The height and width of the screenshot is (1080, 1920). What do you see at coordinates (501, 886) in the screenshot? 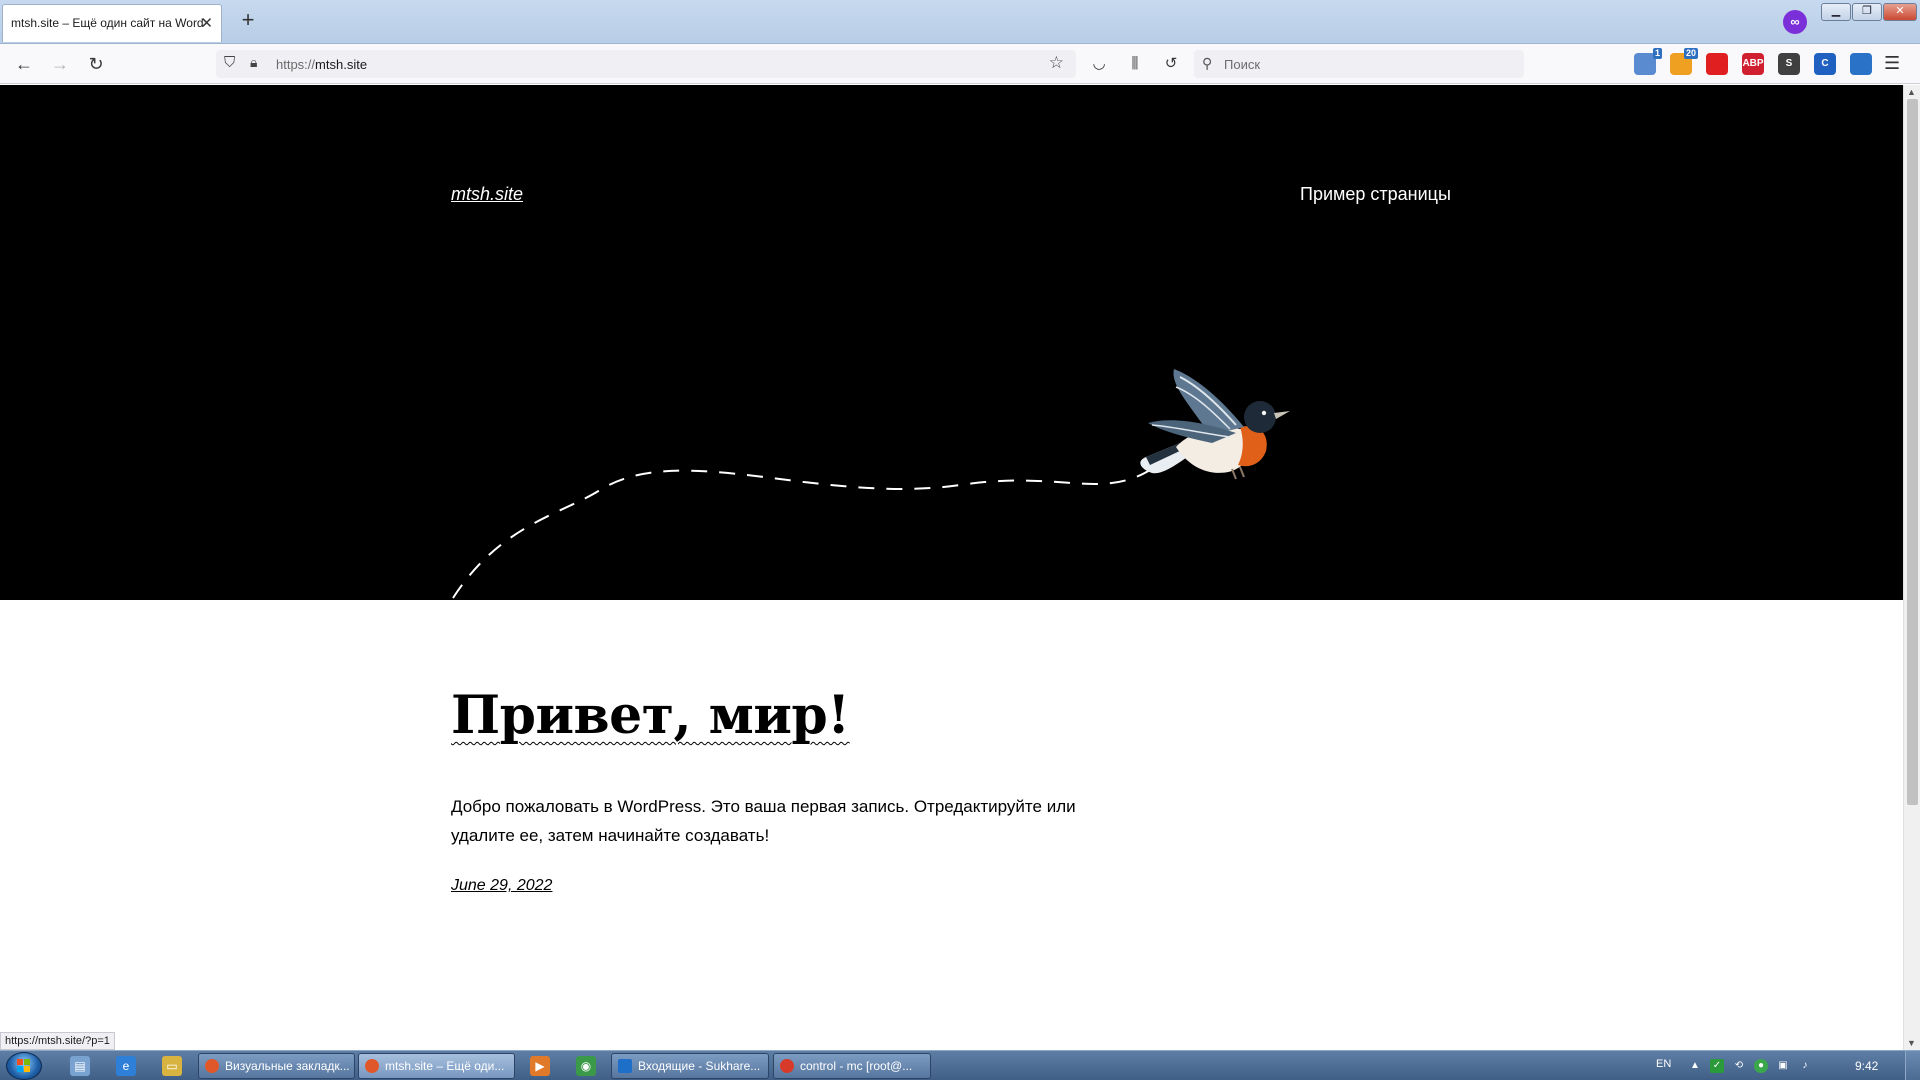
I see `post-date-link: June 29, 2022` at bounding box center [501, 886].